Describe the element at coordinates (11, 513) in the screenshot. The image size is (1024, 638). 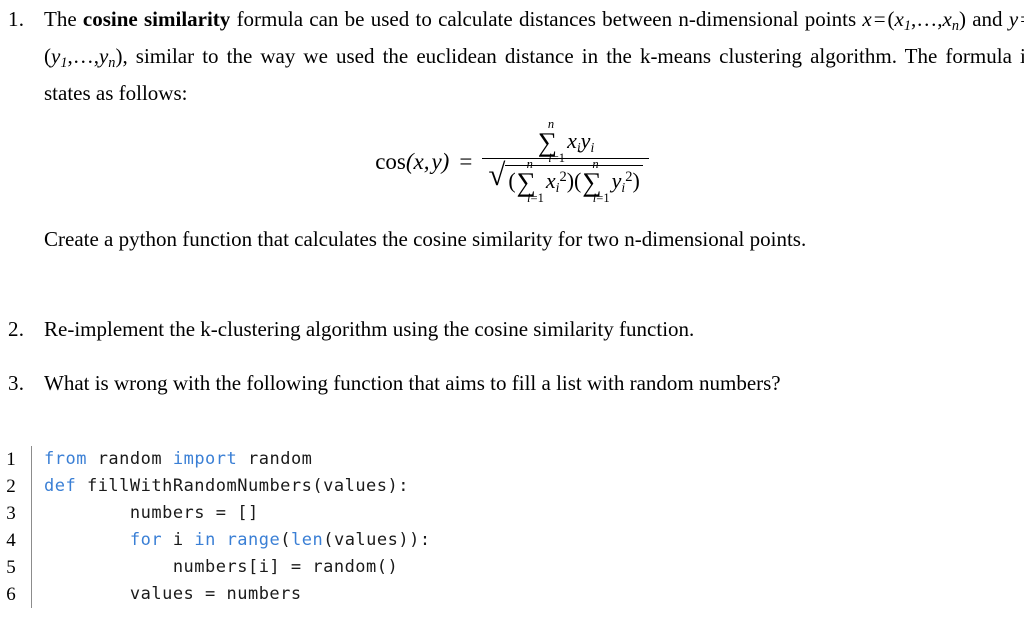
I see `code-line-number: 3` at that location.